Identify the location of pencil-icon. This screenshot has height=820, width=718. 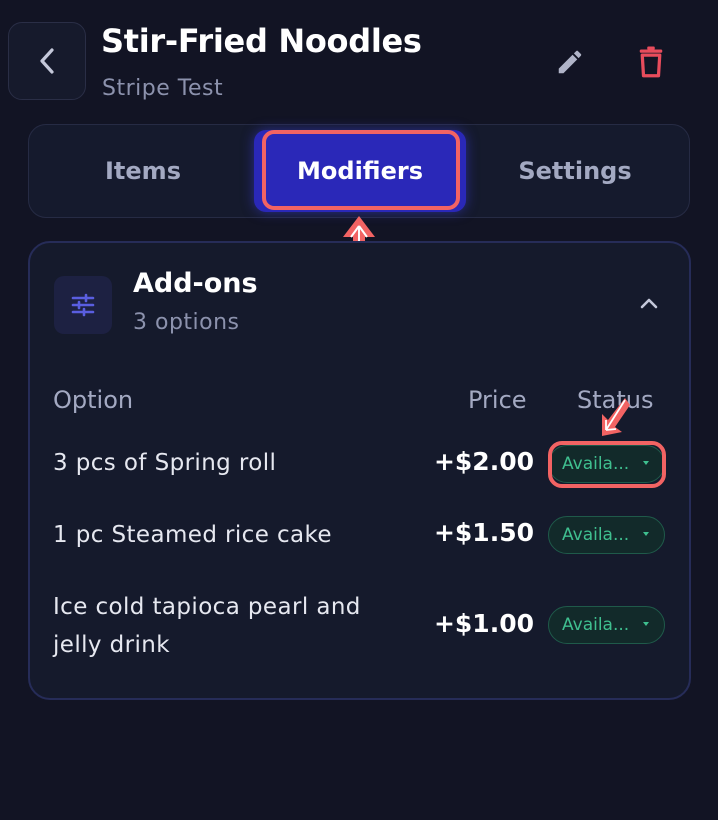
(570, 62).